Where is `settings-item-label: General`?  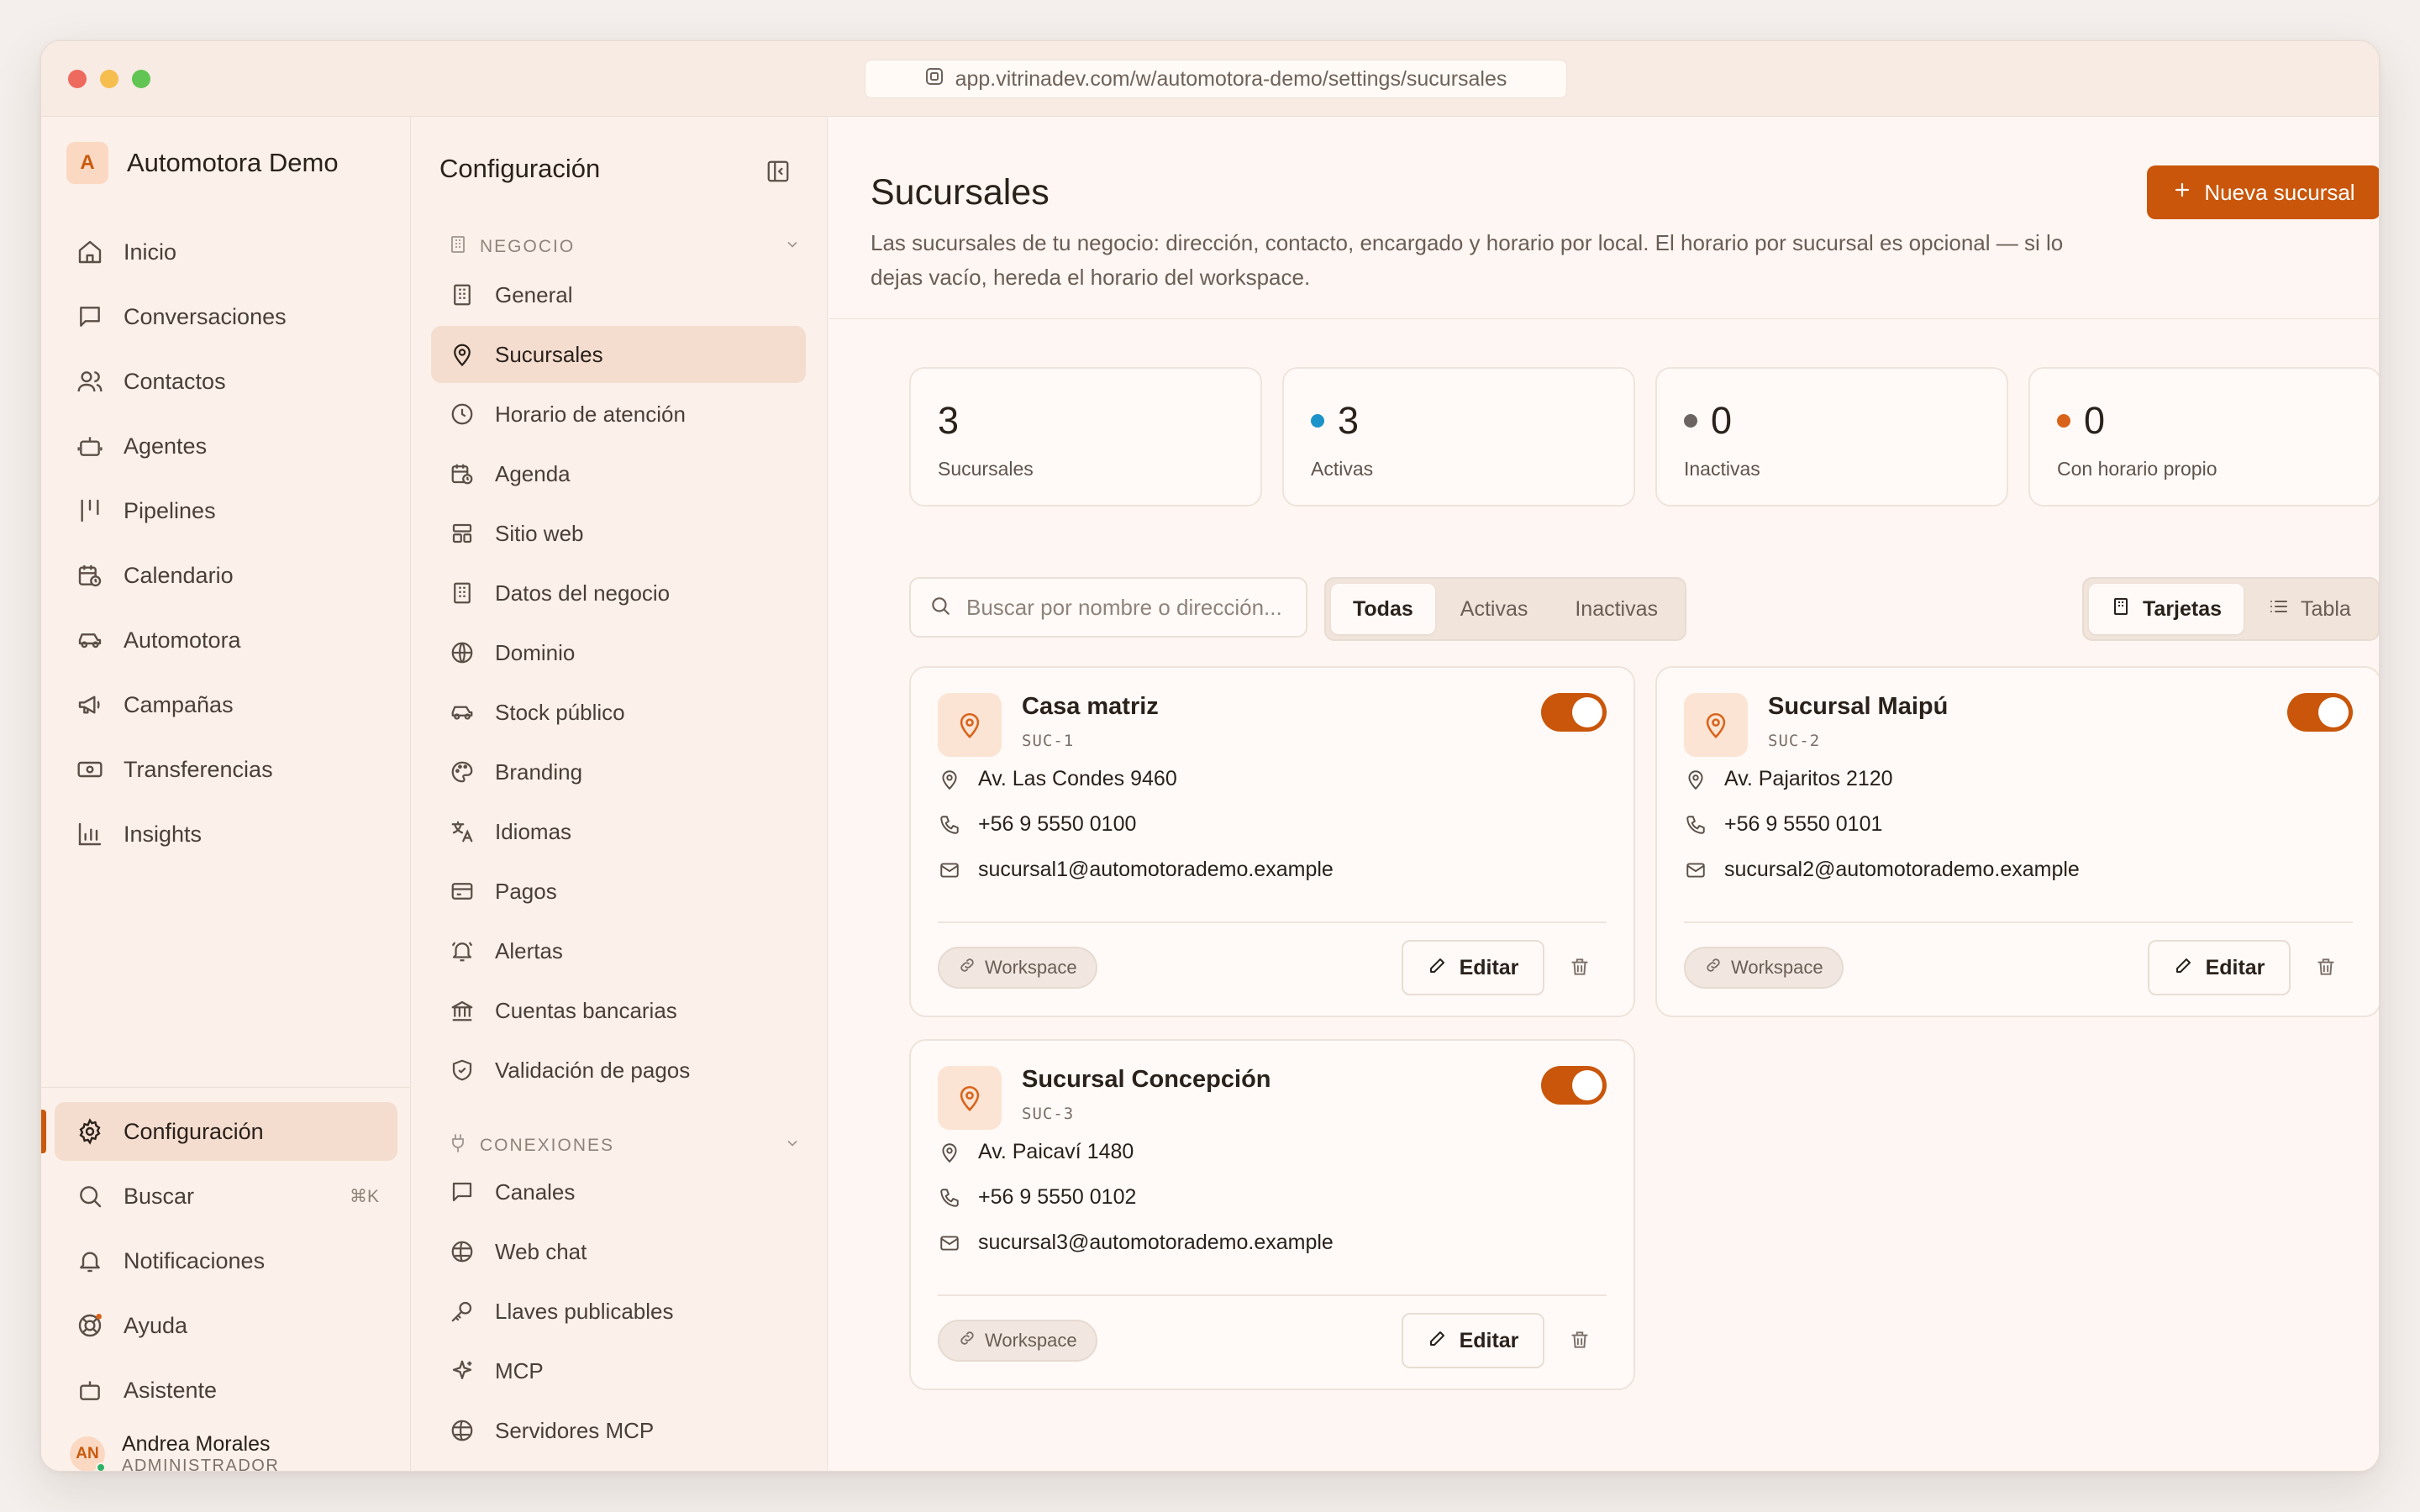 settings-item-label: General is located at coordinates (534, 294).